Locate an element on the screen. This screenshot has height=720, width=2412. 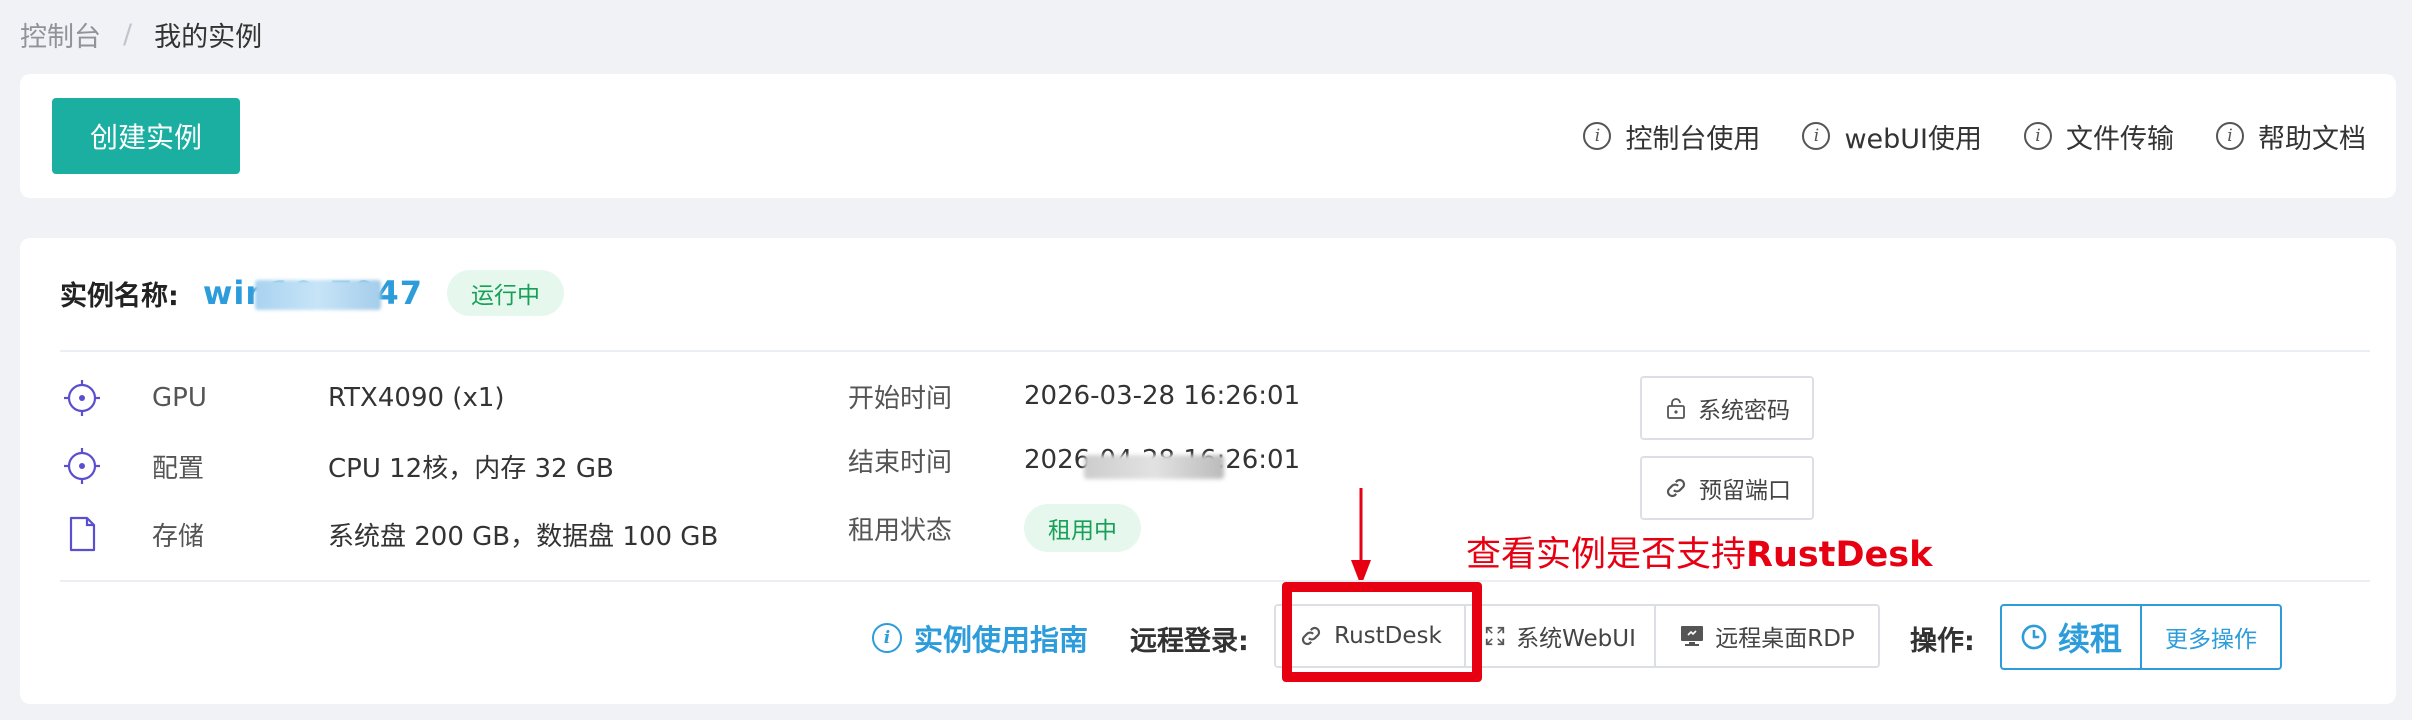
spec-key: GPU is located at coordinates (179, 398).